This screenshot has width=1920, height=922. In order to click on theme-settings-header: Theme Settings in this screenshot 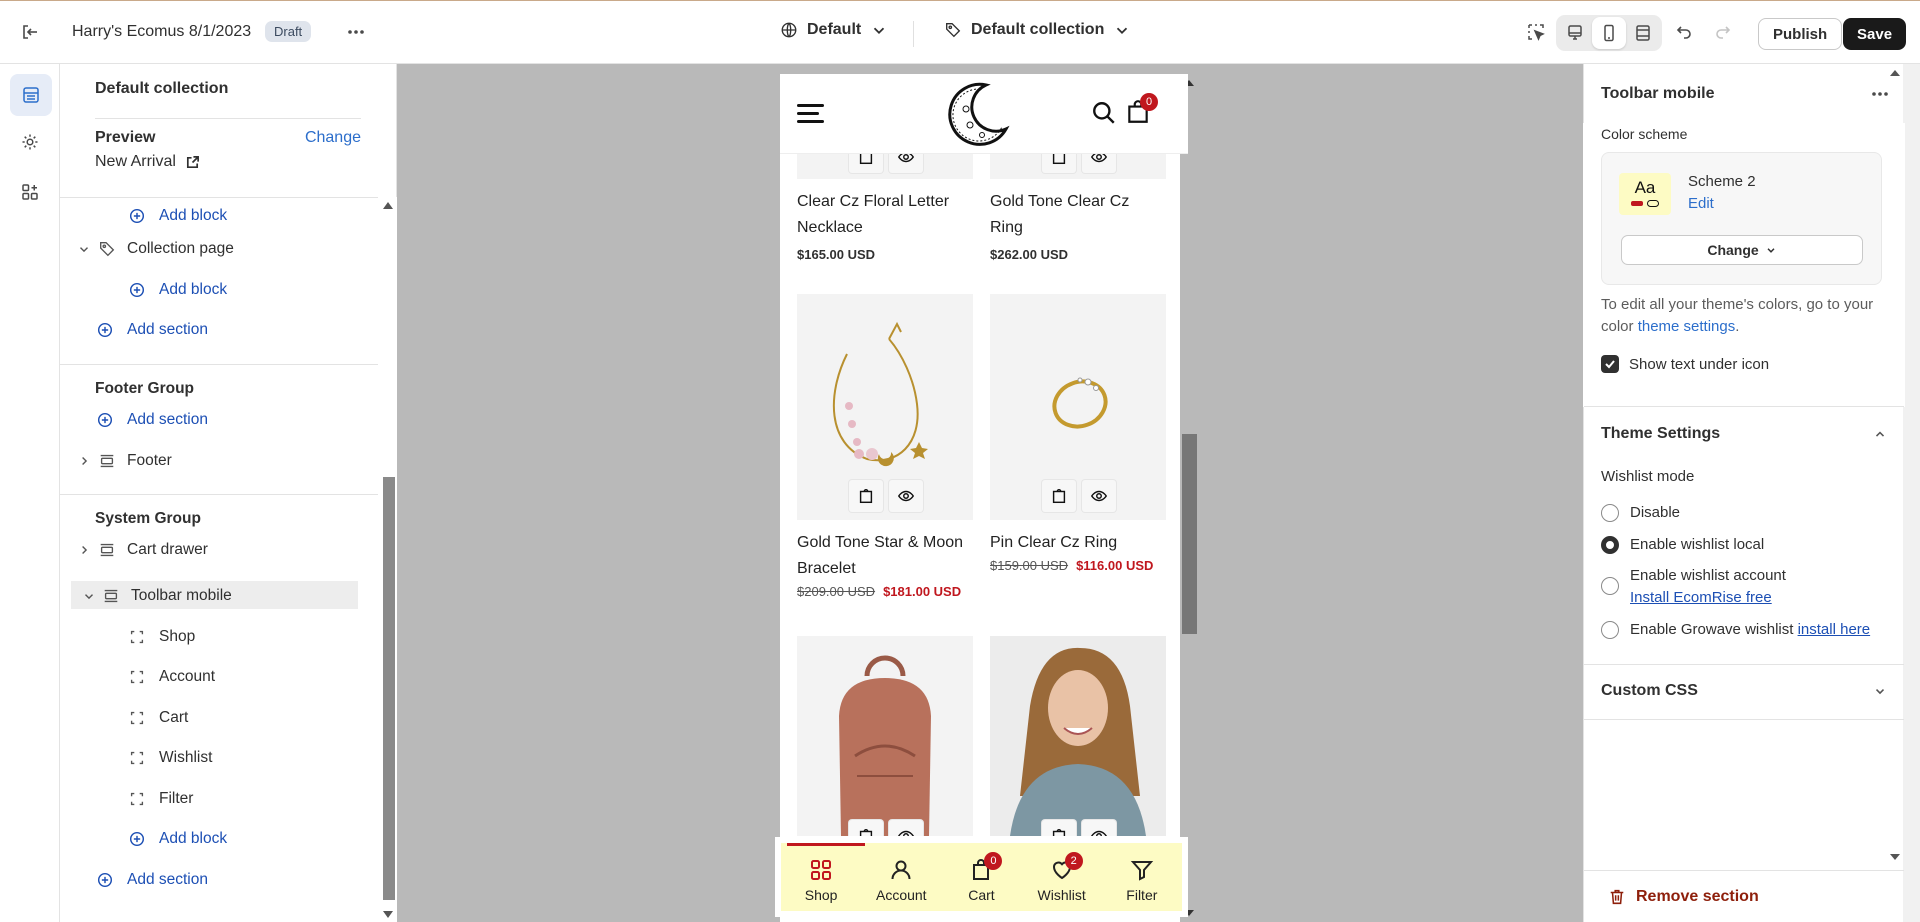, I will do `click(1744, 434)`.